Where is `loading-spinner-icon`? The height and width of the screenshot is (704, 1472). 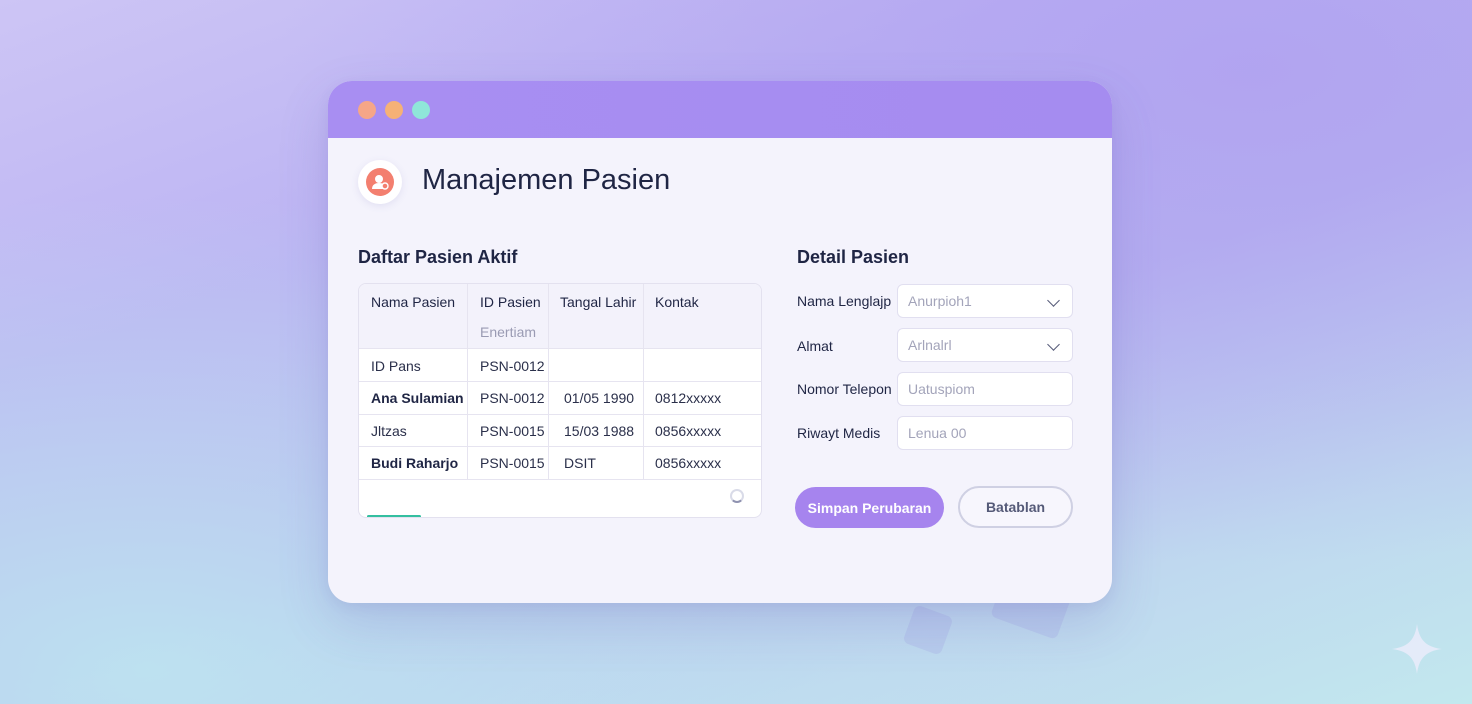
loading-spinner-icon is located at coordinates (737, 496).